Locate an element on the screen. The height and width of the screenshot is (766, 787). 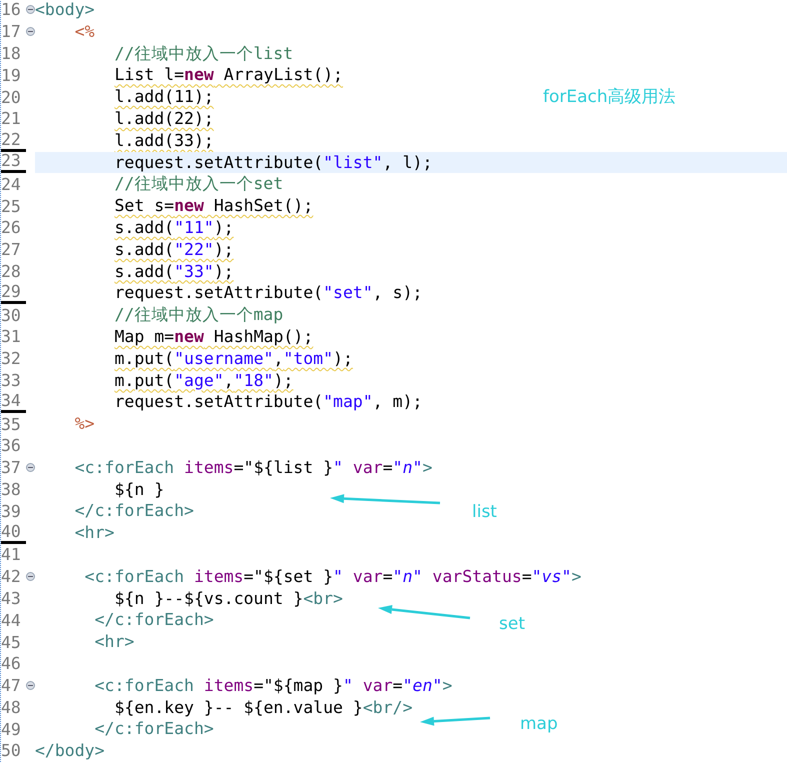
line-number: 31 is located at coordinates (11, 336).